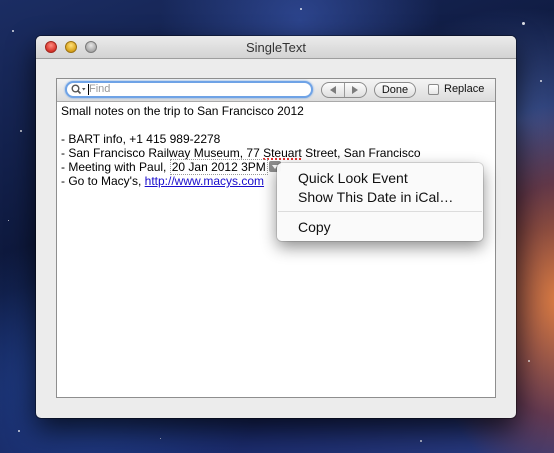  What do you see at coordinates (141, 139) in the screenshot?
I see `text-line: - BART info, +1 415 989-2278` at bounding box center [141, 139].